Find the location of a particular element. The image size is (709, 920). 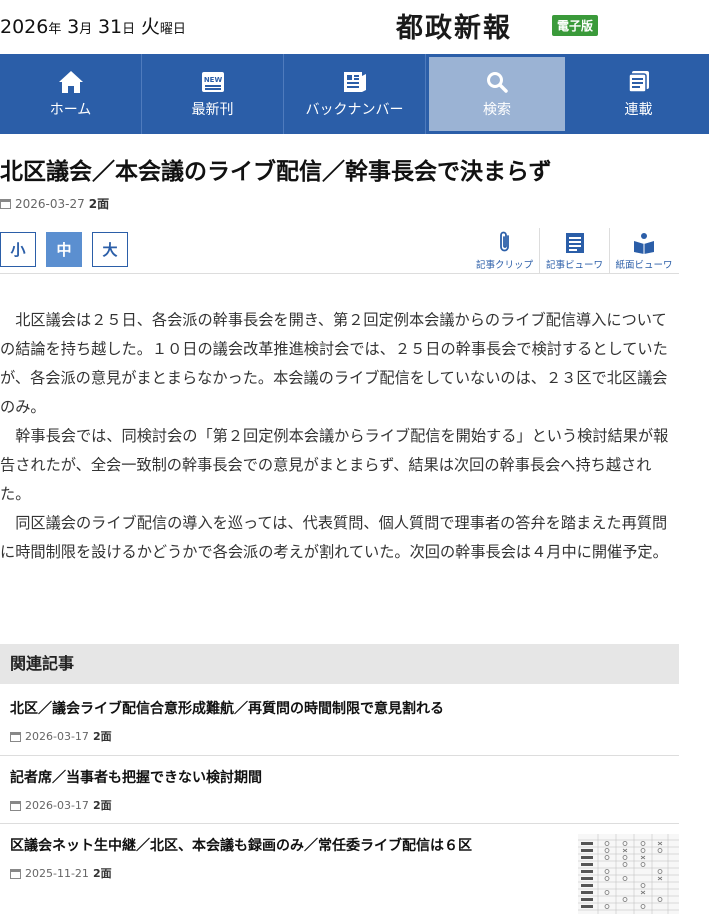

nav-home-label: ホーム is located at coordinates (70, 110).